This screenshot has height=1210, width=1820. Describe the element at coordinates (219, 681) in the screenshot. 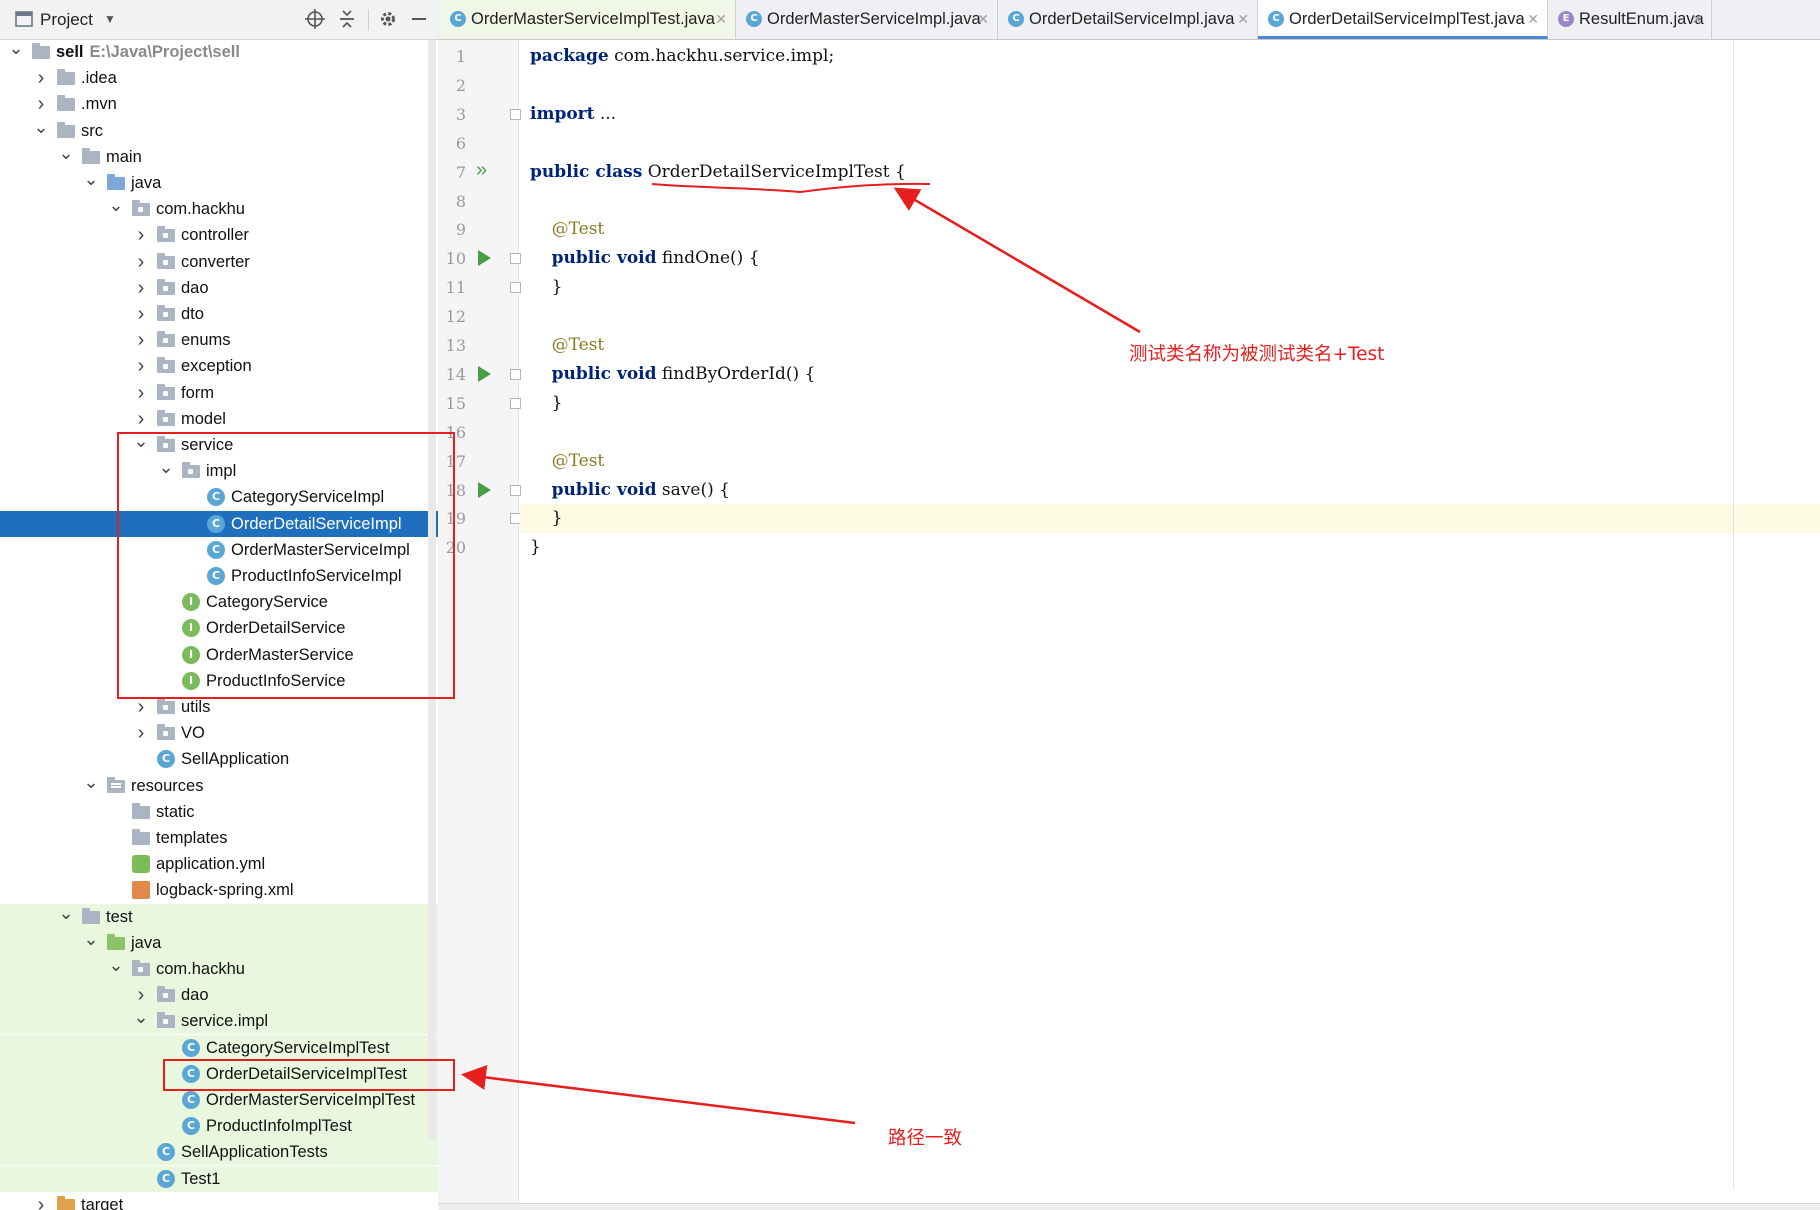

I see `tree-item: I ProductInfoService` at that location.